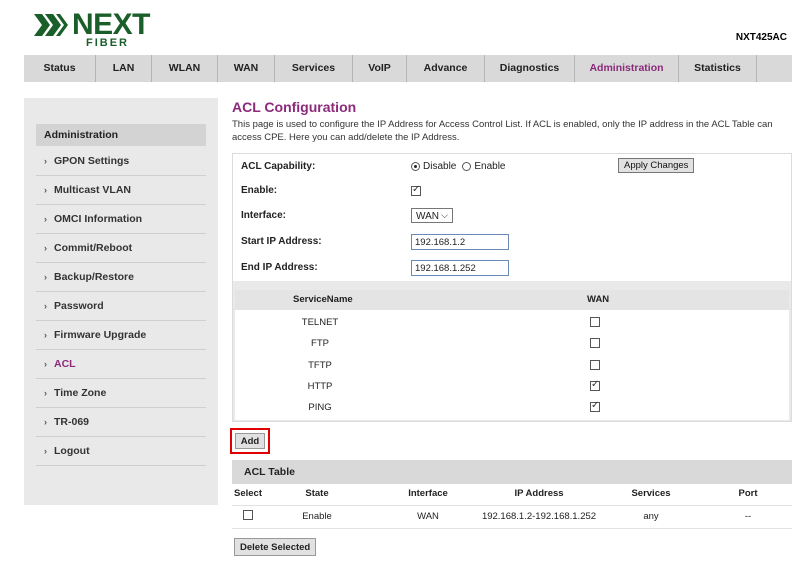 This screenshot has height=561, width=809. Describe the element at coordinates (314, 68) in the screenshot. I see `nav-services: Services` at that location.